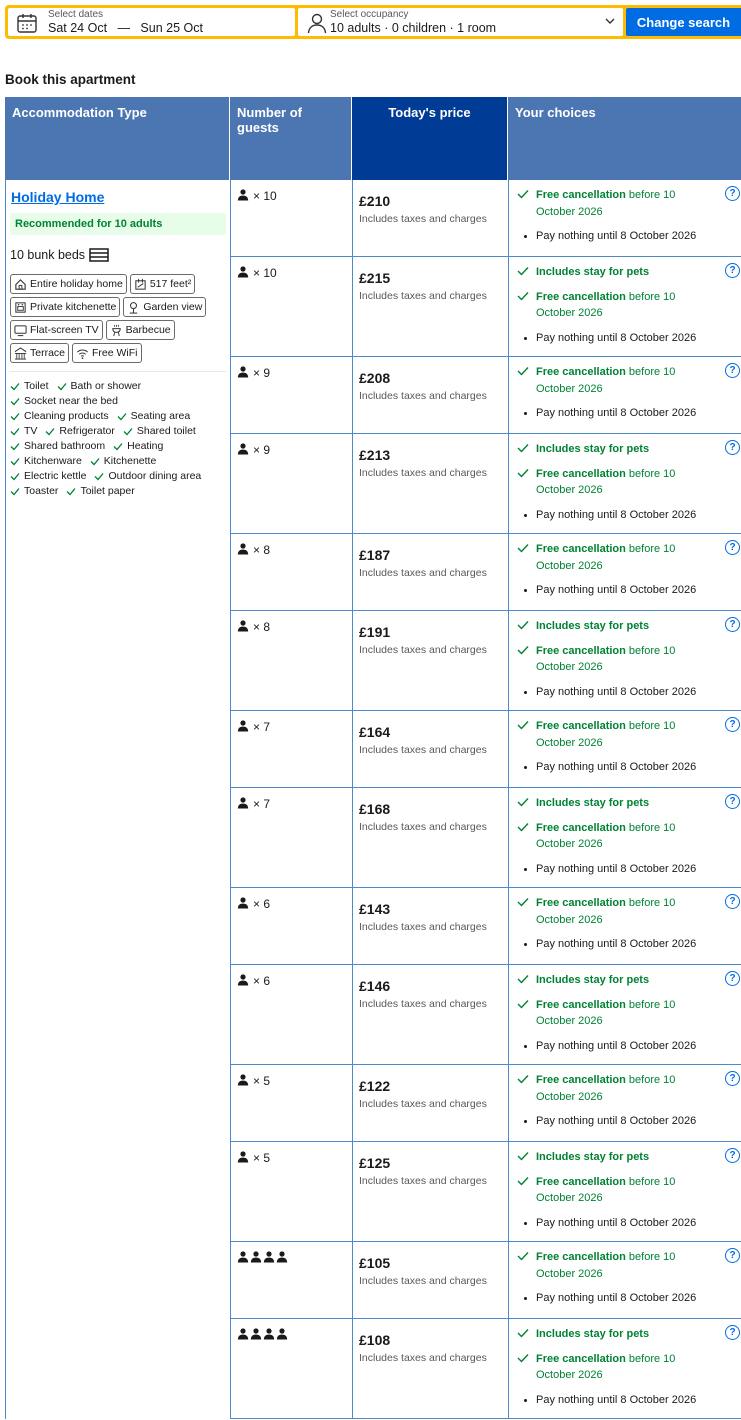 The width and height of the screenshot is (741, 1420). What do you see at coordinates (431, 1280) in the screenshot?
I see `price-cell: £105 Includes taxes and charges` at bounding box center [431, 1280].